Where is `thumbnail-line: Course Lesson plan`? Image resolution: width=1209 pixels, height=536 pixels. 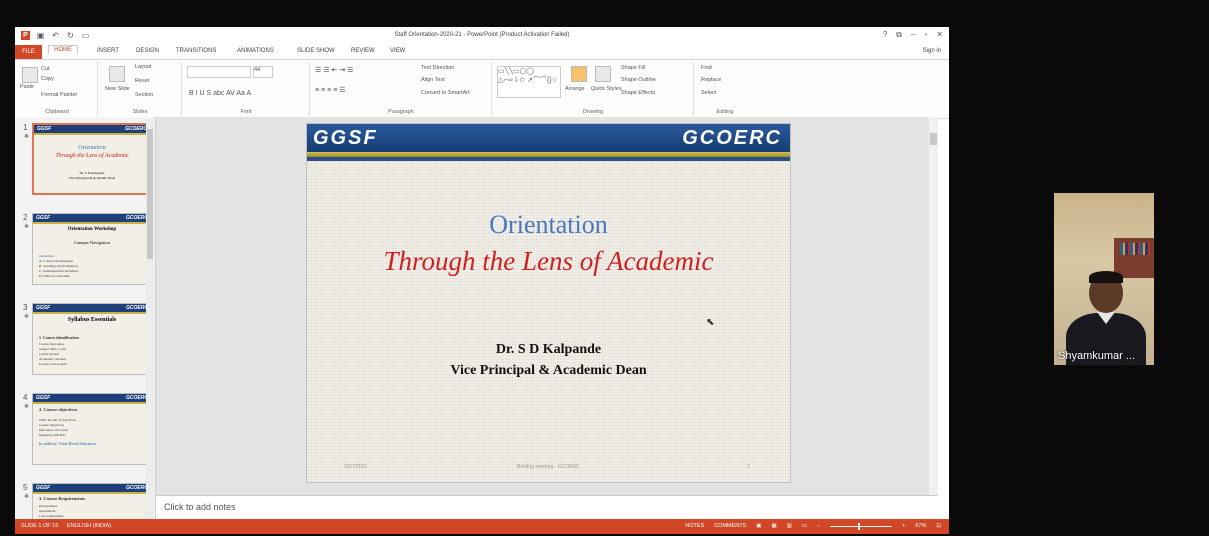 thumbnail-line: Course Lesson plan is located at coordinates (53, 364).